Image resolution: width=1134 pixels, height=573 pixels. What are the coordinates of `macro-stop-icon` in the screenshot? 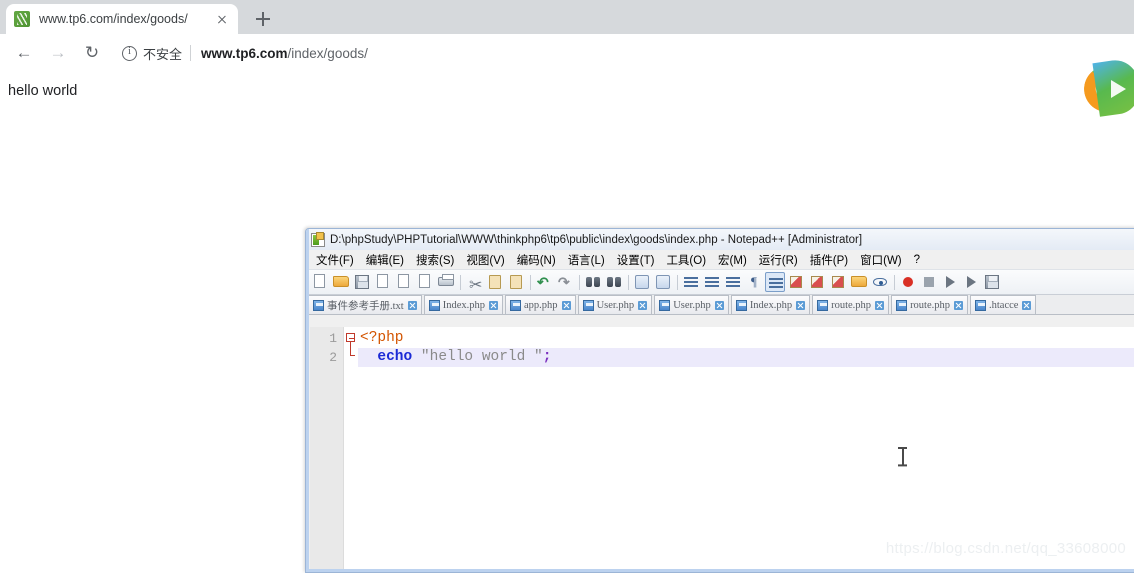 It's located at (929, 282).